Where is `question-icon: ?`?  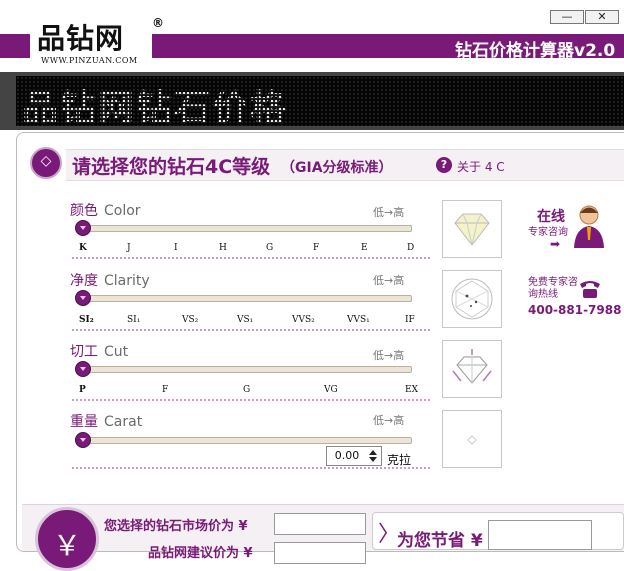 question-icon: ? is located at coordinates (444, 165).